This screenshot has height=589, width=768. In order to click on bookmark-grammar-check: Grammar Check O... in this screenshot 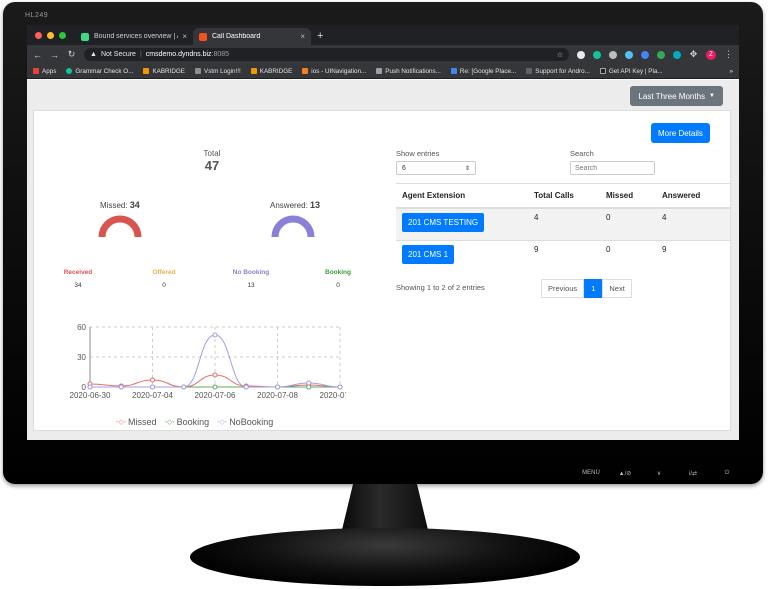, I will do `click(99, 71)`.